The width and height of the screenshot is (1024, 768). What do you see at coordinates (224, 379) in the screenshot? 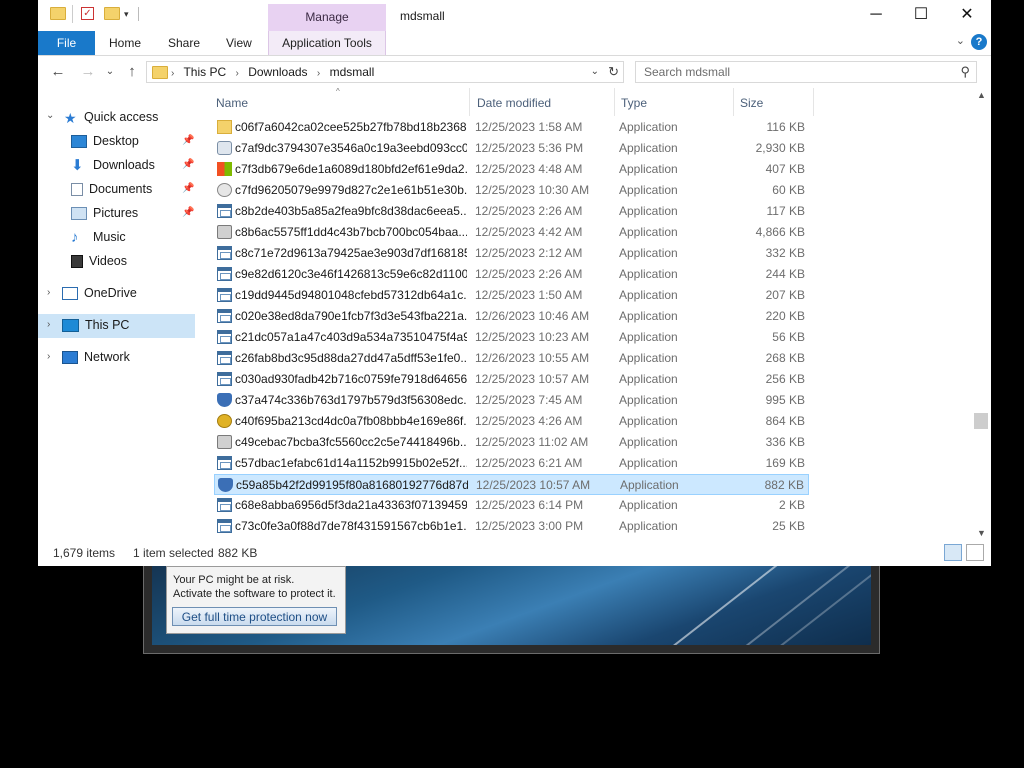
I see `app-icon` at bounding box center [224, 379].